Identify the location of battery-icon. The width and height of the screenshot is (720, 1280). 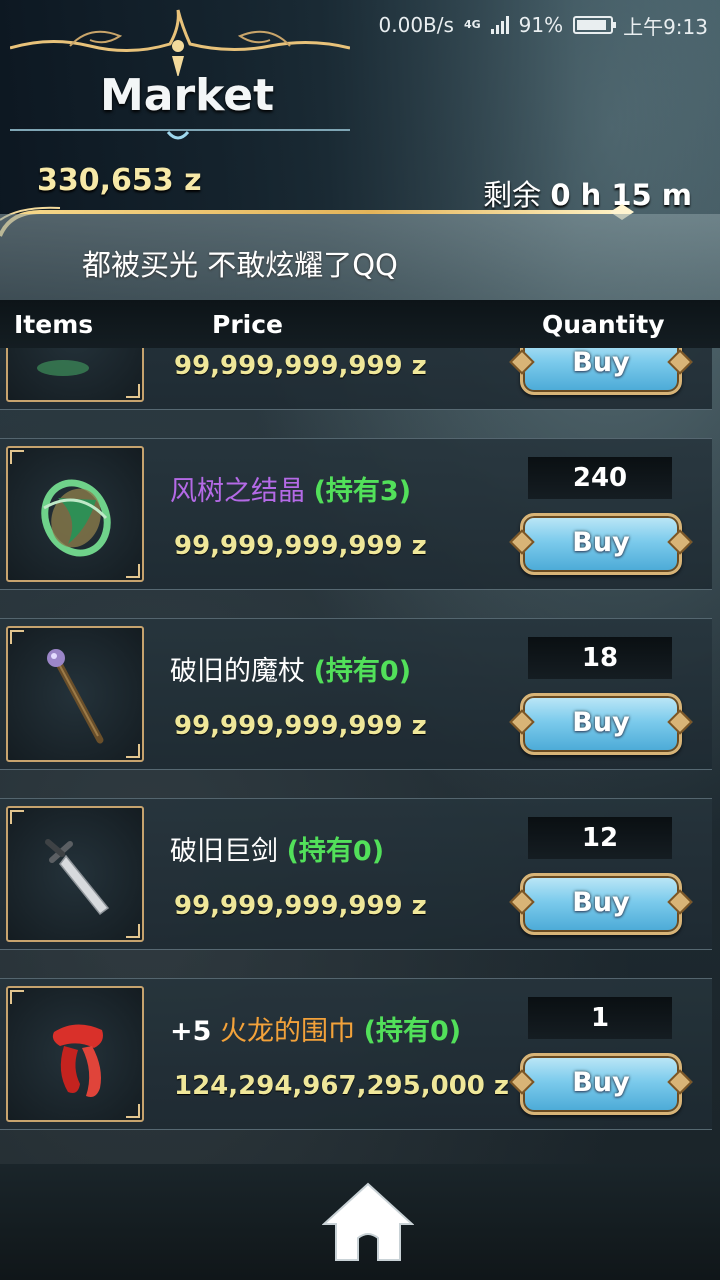
(595, 25).